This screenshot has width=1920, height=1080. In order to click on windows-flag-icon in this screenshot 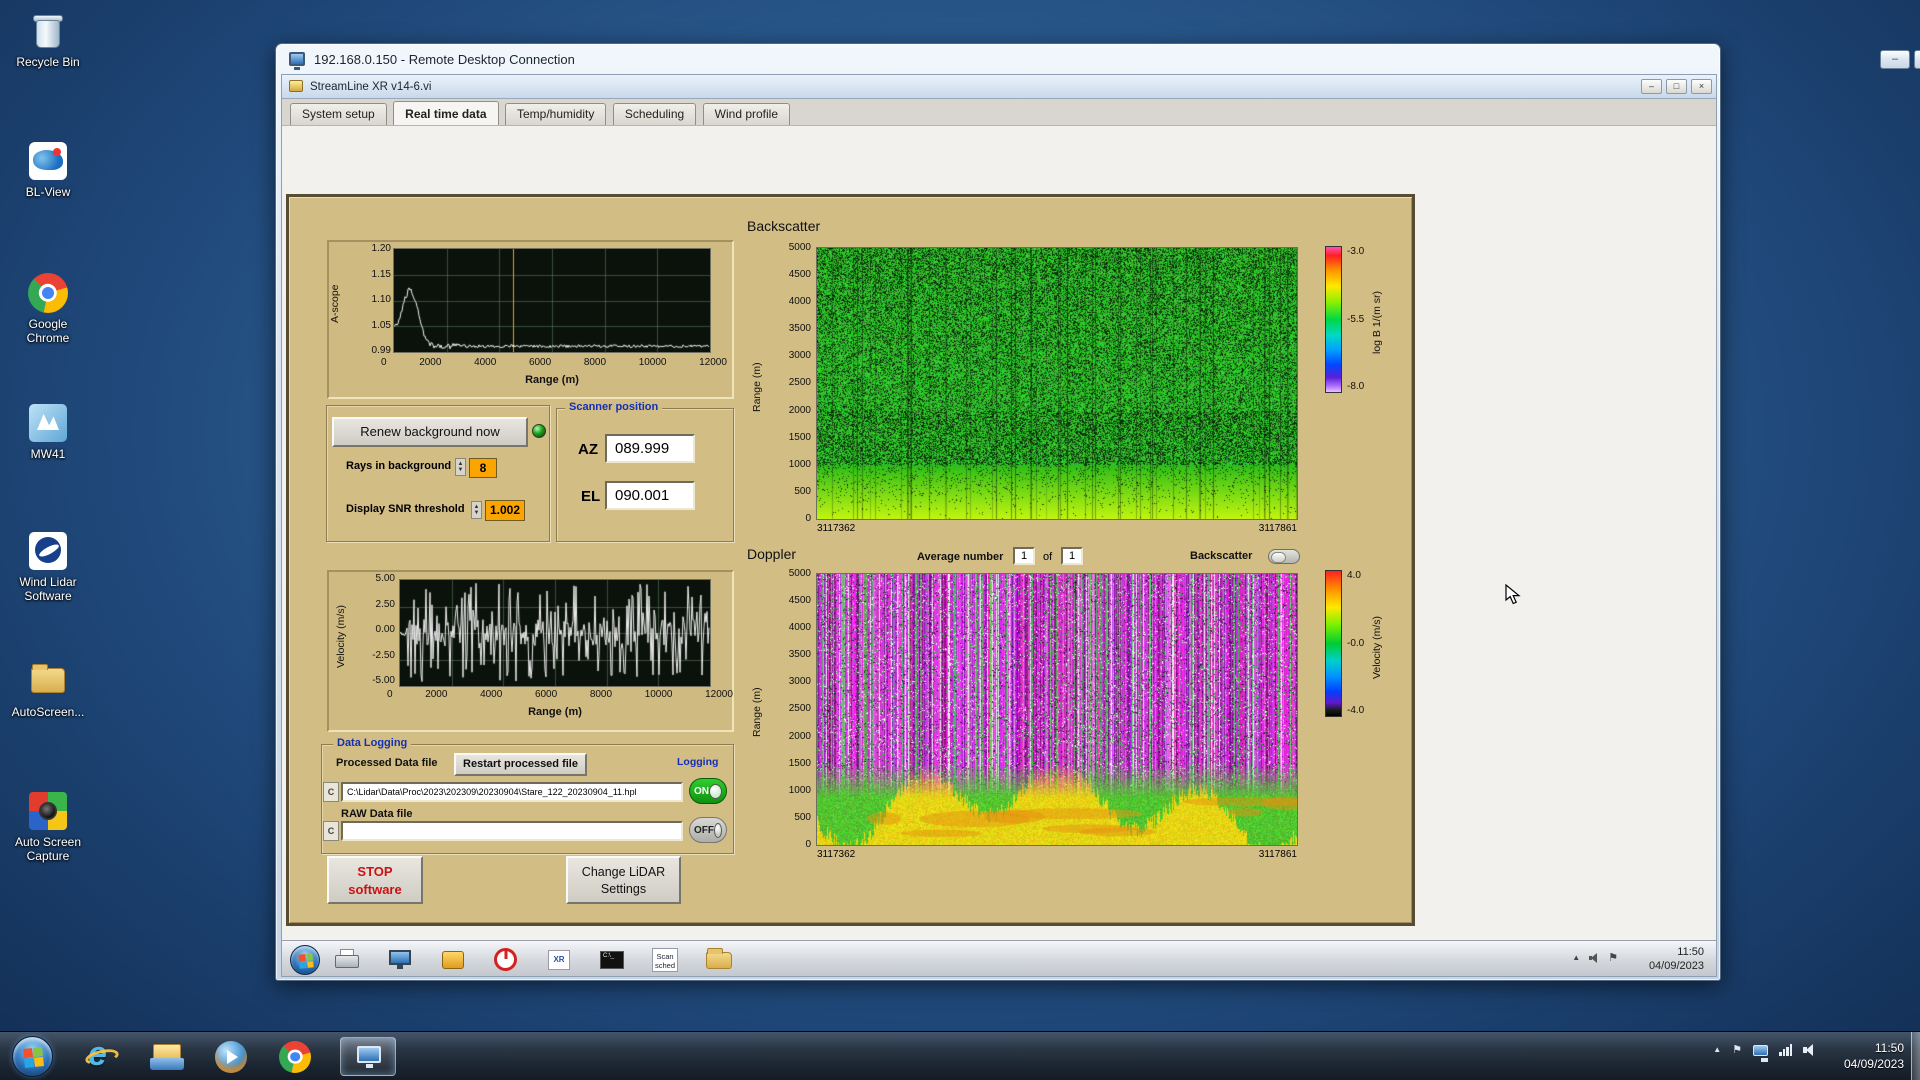, I will do `click(306, 961)`.